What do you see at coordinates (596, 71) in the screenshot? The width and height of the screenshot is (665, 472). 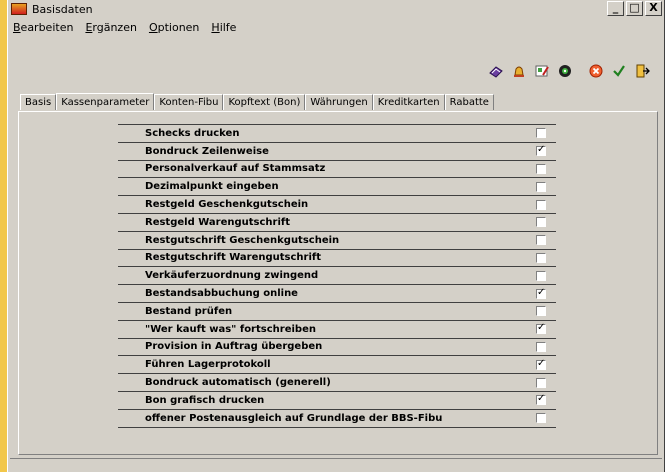 I see `cancel-icon` at bounding box center [596, 71].